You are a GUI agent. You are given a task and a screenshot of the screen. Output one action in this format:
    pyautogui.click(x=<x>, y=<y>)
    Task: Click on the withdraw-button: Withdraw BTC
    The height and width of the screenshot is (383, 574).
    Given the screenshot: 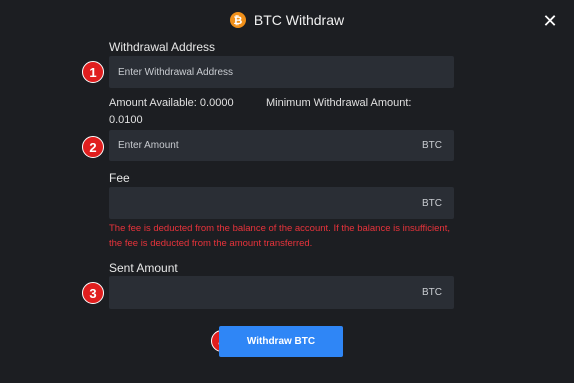 What is the action you would take?
    pyautogui.click(x=281, y=341)
    